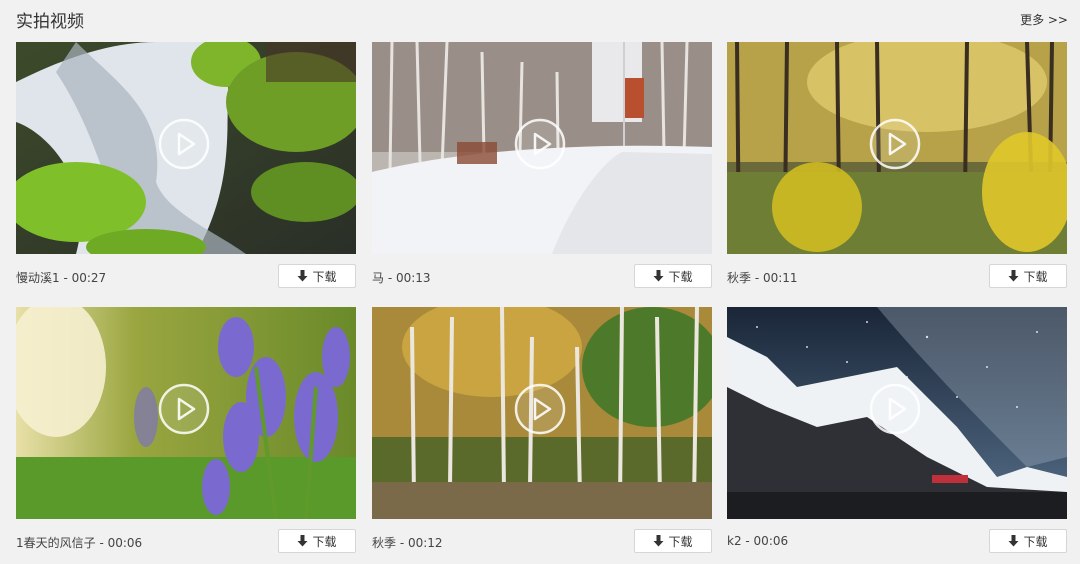  Describe the element at coordinates (79, 543) in the screenshot. I see `video-caption: 1春天的风信子 - 00:06` at that location.